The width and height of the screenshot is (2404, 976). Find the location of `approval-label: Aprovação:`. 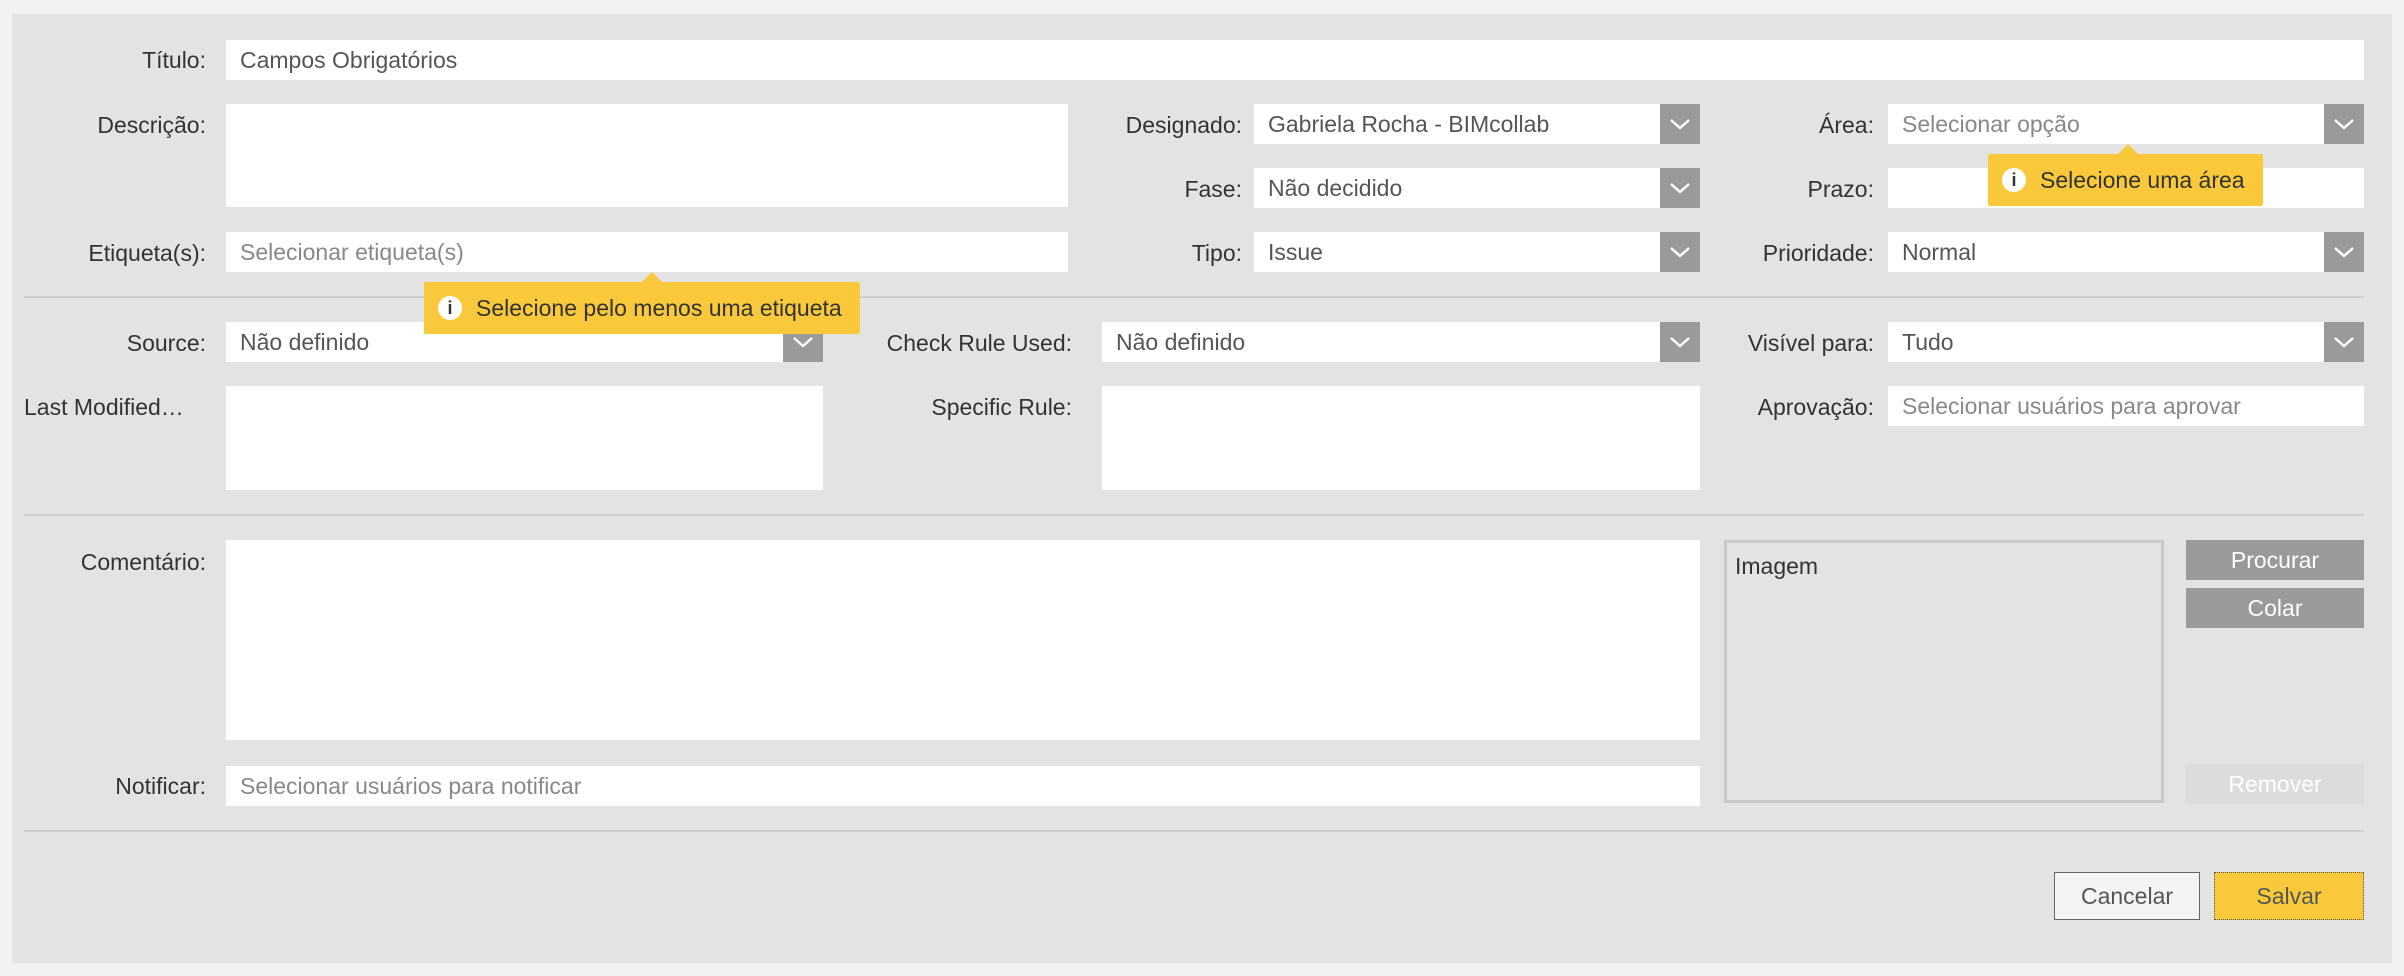

approval-label: Aprovação: is located at coordinates (1815, 407).